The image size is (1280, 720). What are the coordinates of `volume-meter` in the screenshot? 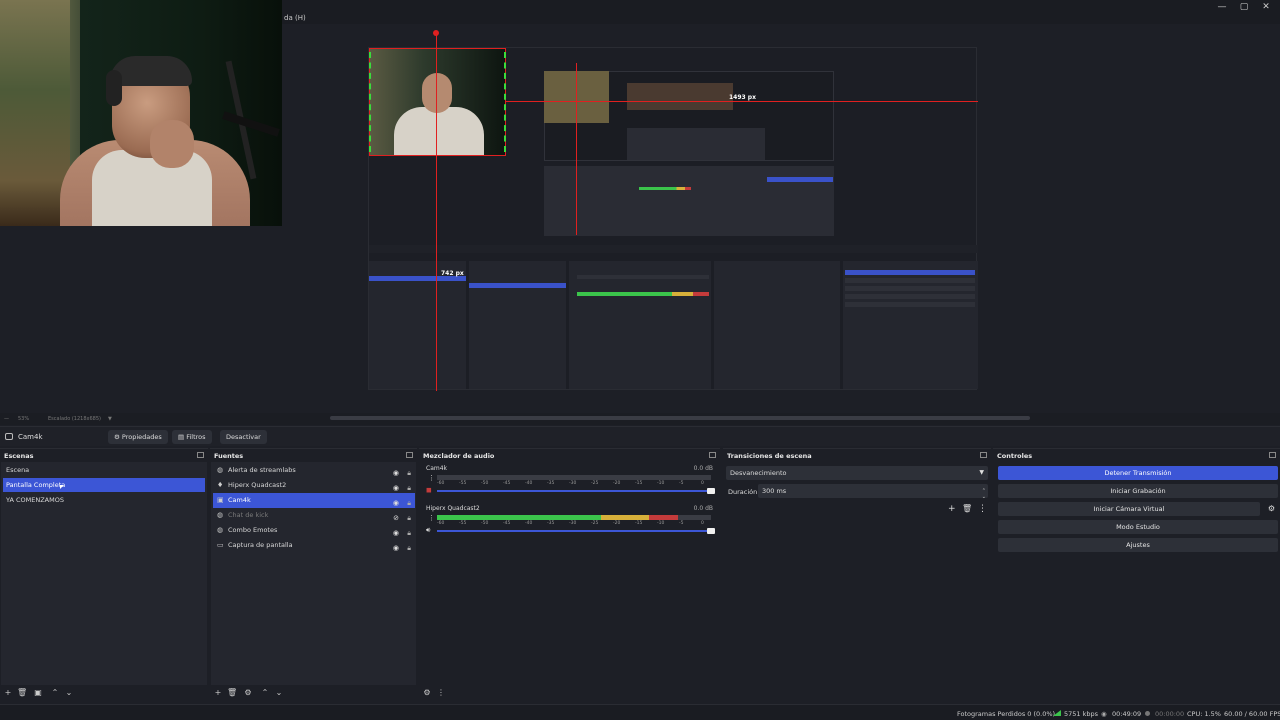 It's located at (574, 517).